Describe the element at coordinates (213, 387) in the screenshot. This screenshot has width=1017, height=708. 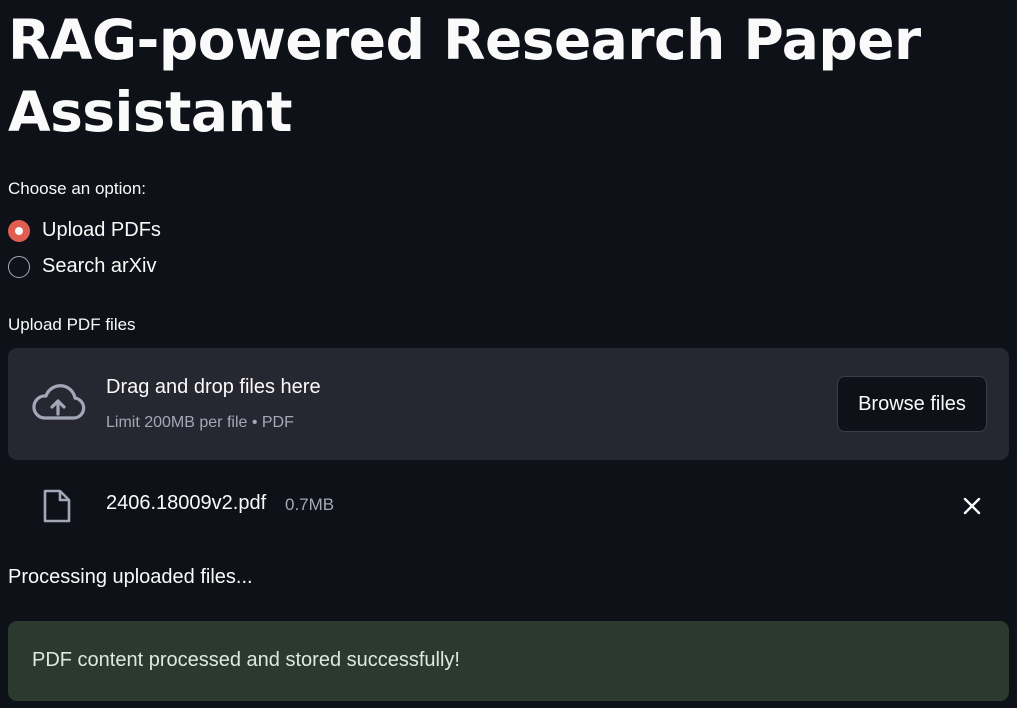
I see `dropzone-instructions: Drag and drop files here` at that location.